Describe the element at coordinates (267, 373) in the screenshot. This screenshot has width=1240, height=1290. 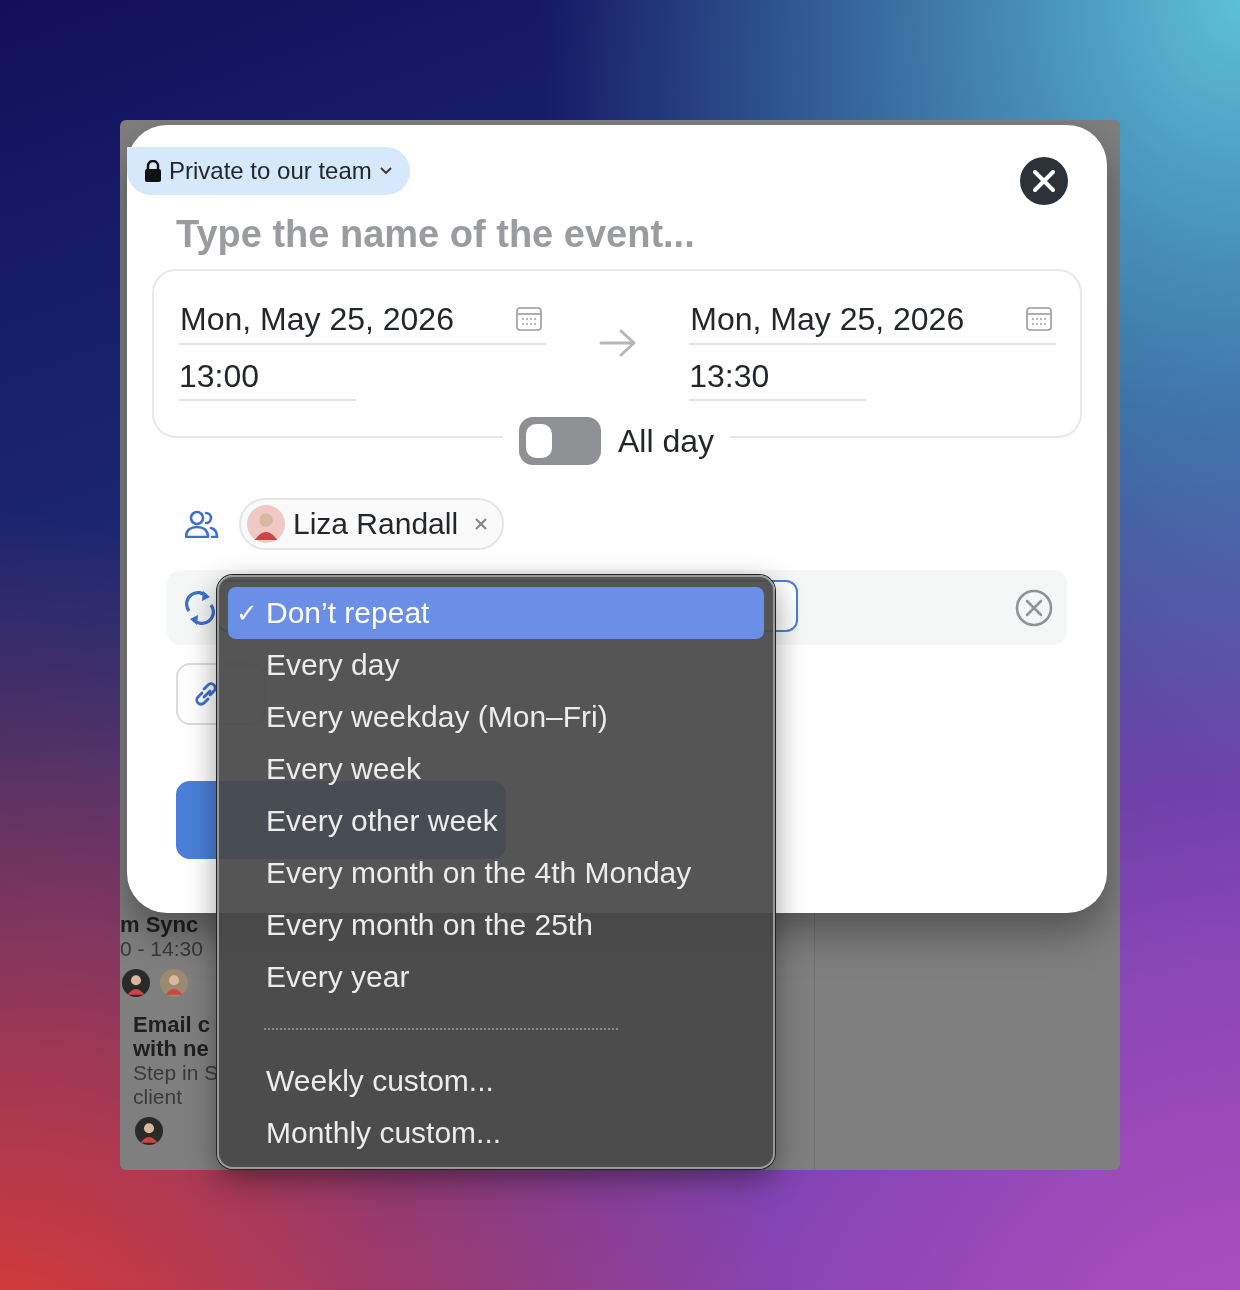
I see `time-field: 13:00` at that location.